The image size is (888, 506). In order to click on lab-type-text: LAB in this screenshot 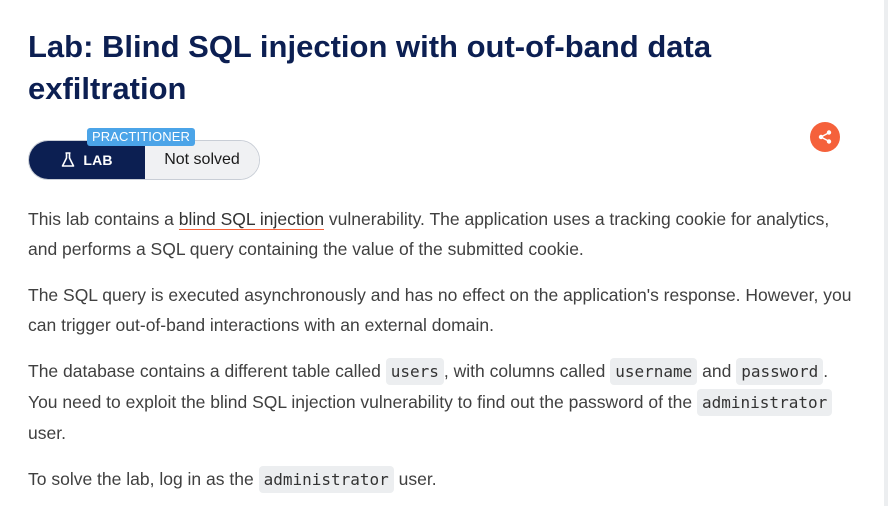, I will do `click(98, 160)`.